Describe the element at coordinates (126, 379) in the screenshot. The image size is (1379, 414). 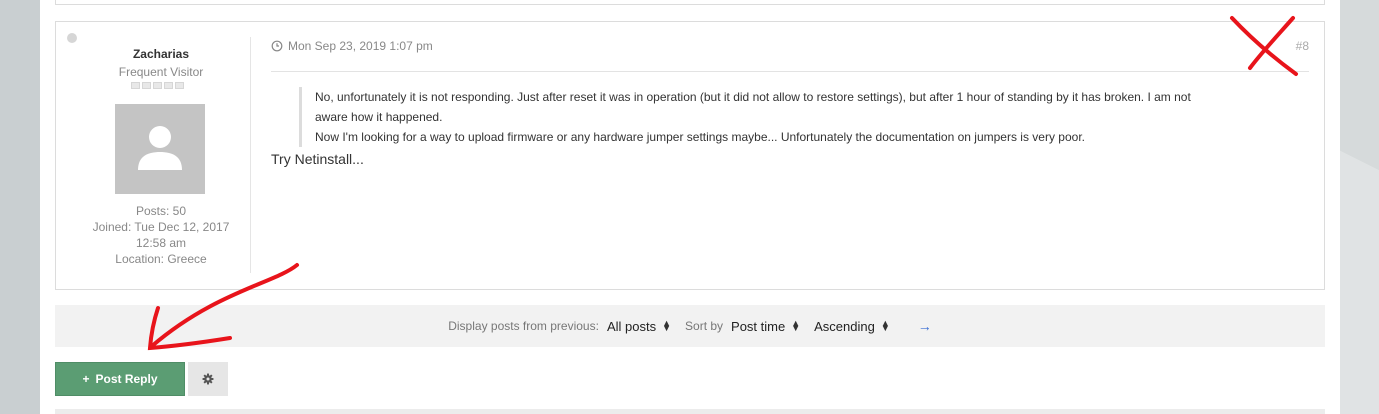
I see `post-reply-label: Post Reply` at that location.